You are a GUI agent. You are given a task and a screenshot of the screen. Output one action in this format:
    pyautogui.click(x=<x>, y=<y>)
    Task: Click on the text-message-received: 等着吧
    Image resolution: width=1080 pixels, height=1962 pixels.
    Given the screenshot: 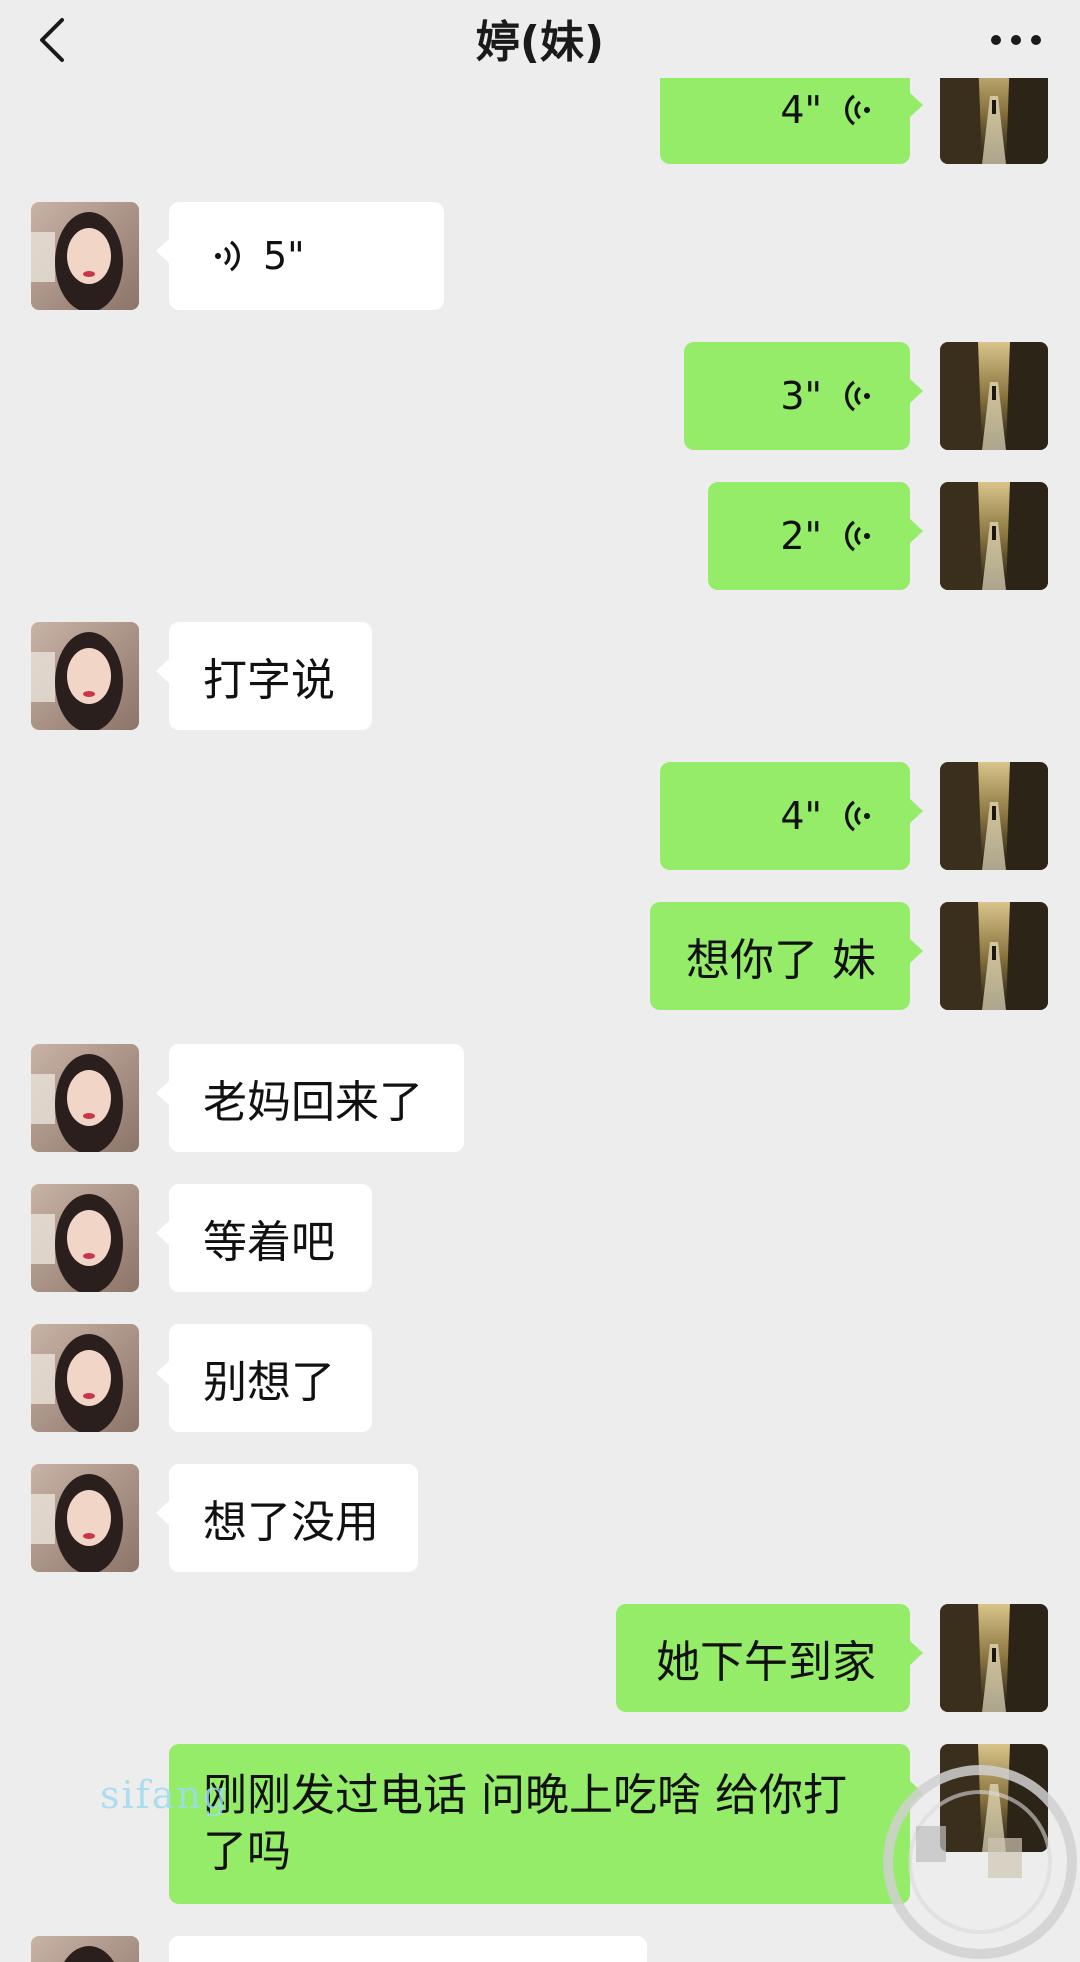 What is the action you would take?
    pyautogui.click(x=264, y=1238)
    